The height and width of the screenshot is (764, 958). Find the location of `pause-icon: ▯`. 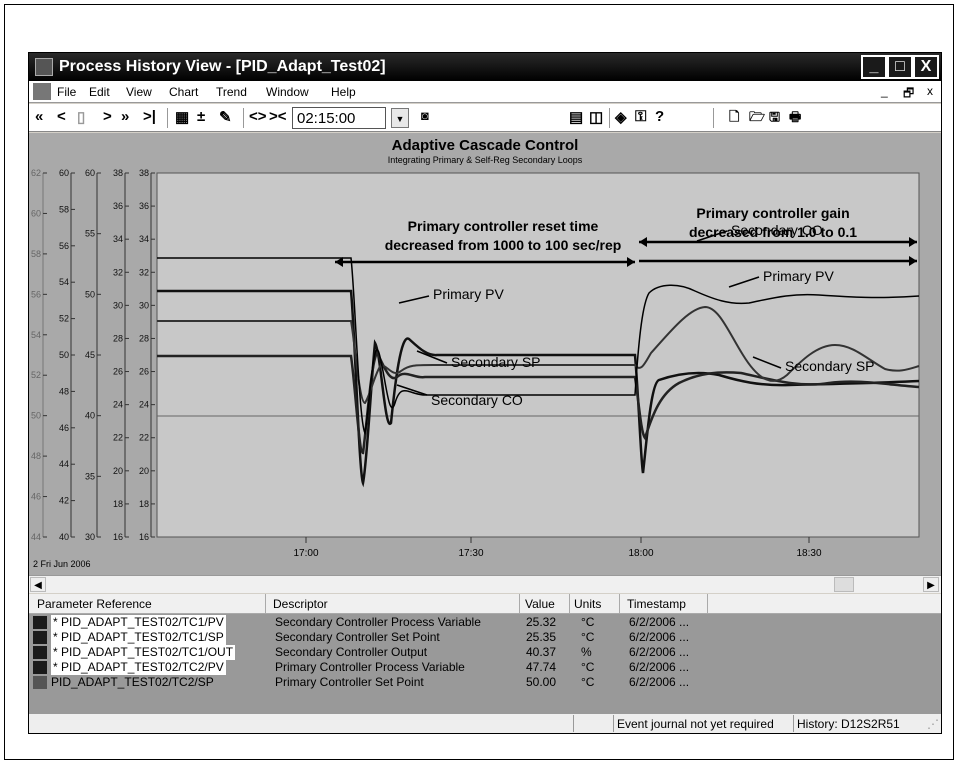

pause-icon: ▯ is located at coordinates (81, 117).